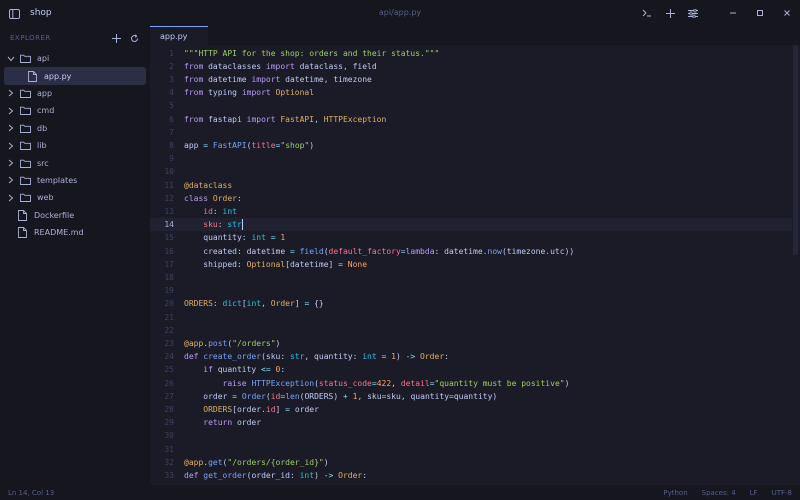 The height and width of the screenshot is (500, 800). I want to click on code-token: :, so click(283, 370).